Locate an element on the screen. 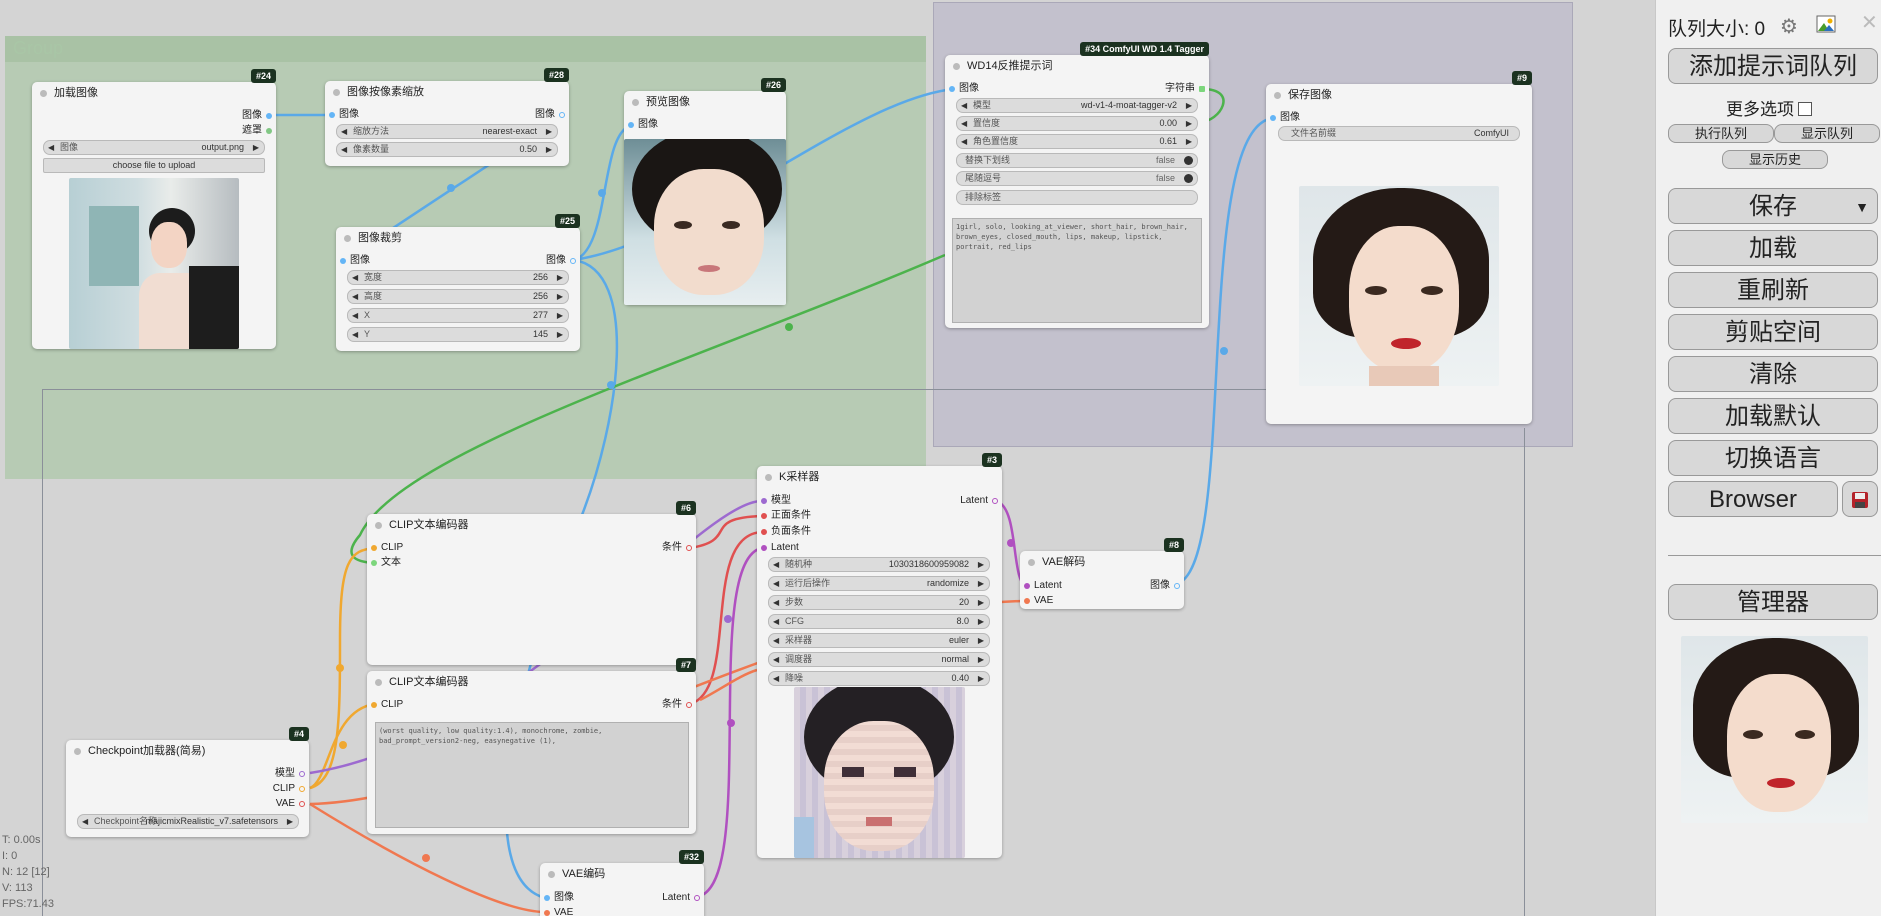 The height and width of the screenshot is (916, 1881). widget-height: ◀ 高度 256 ▶ is located at coordinates (458, 296).